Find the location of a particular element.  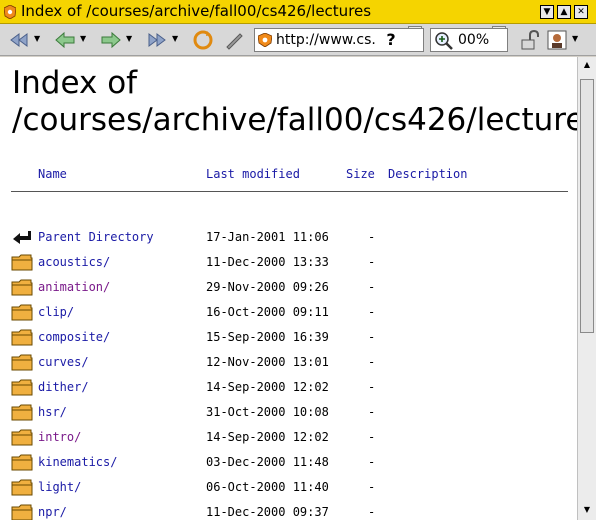

column-header-size: Size is located at coordinates (360, 174).